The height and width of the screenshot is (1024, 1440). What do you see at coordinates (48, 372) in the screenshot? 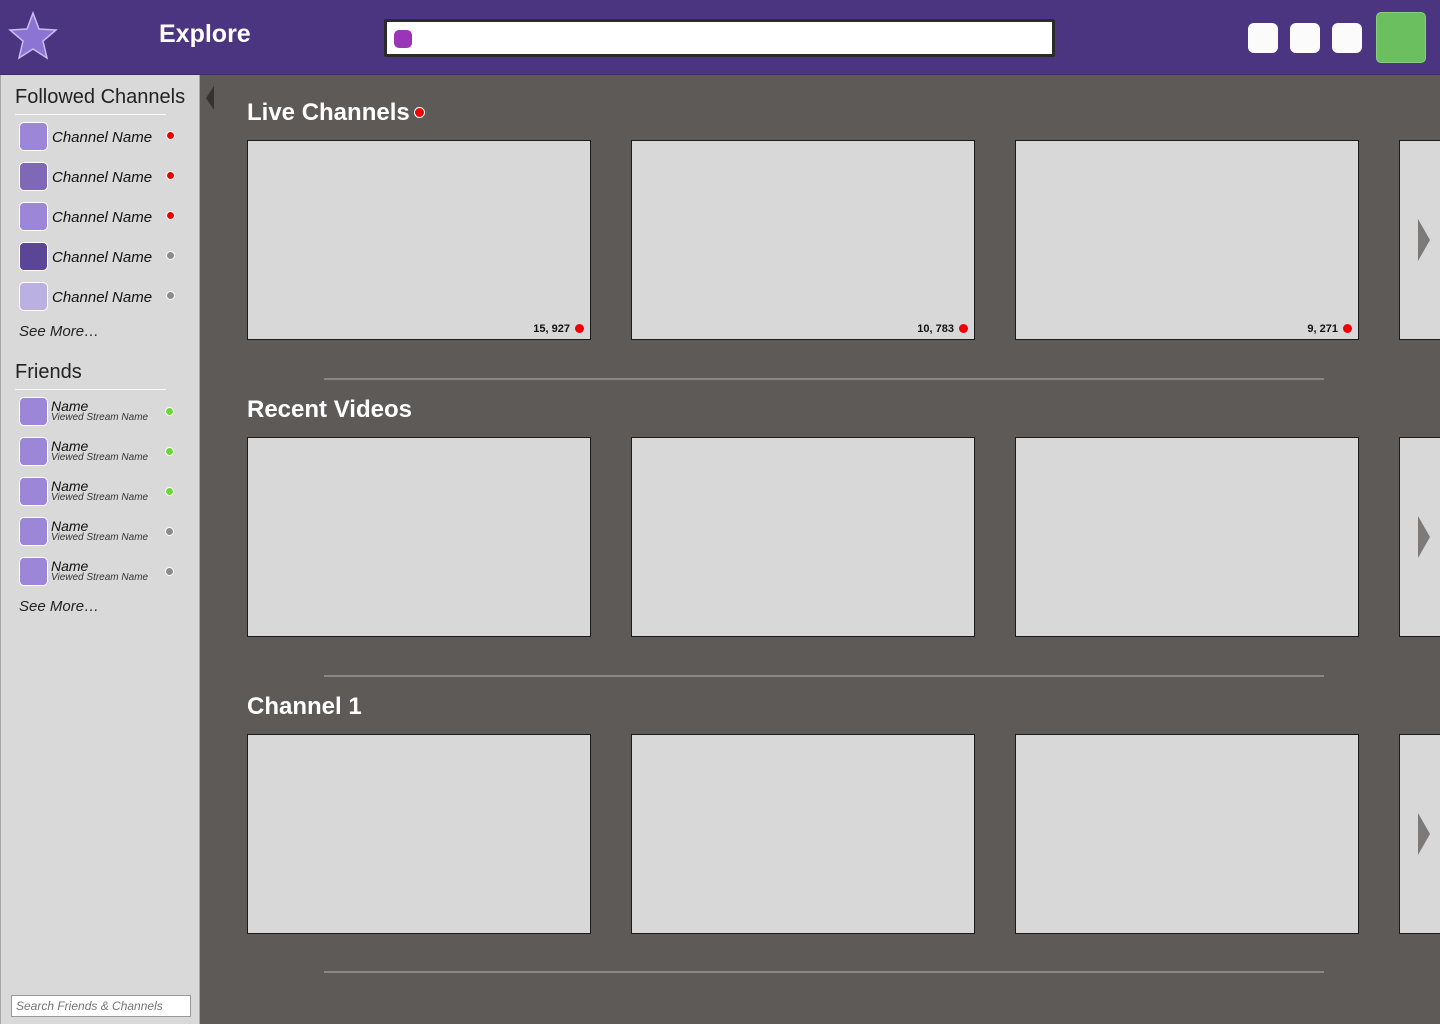
I see `friends-heading: Friends` at bounding box center [48, 372].